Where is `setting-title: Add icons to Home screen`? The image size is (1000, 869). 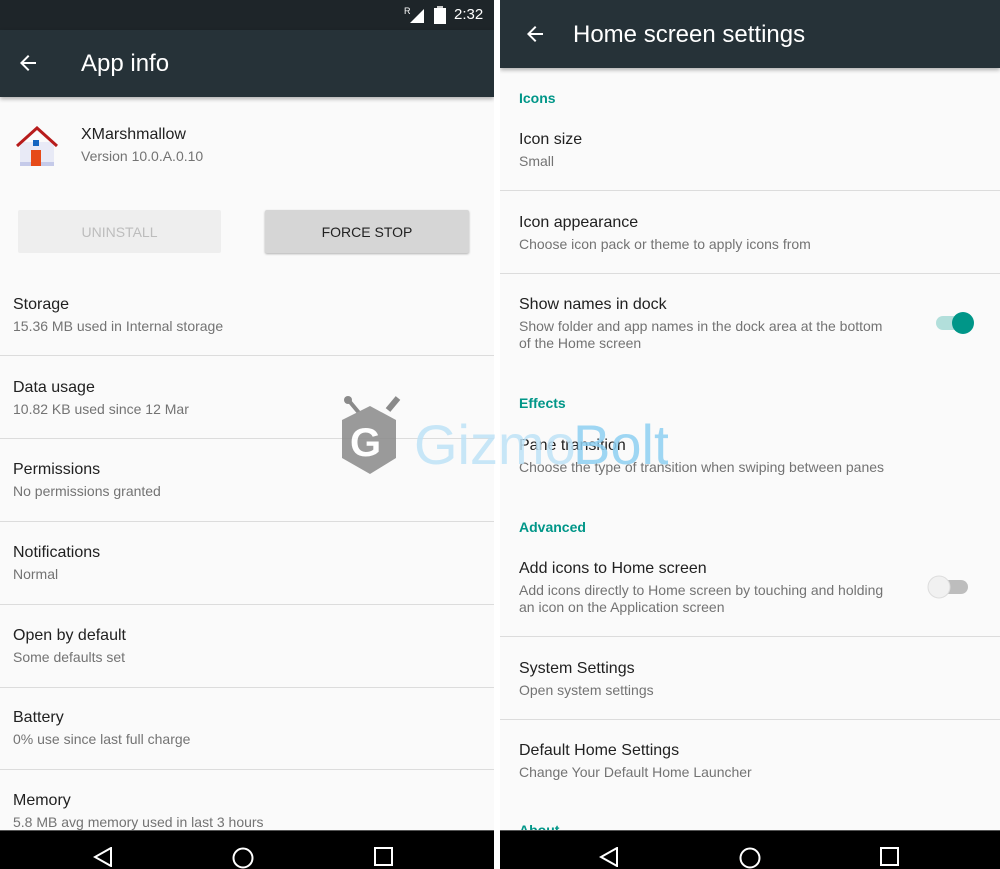 setting-title: Add icons to Home screen is located at coordinates (613, 568).